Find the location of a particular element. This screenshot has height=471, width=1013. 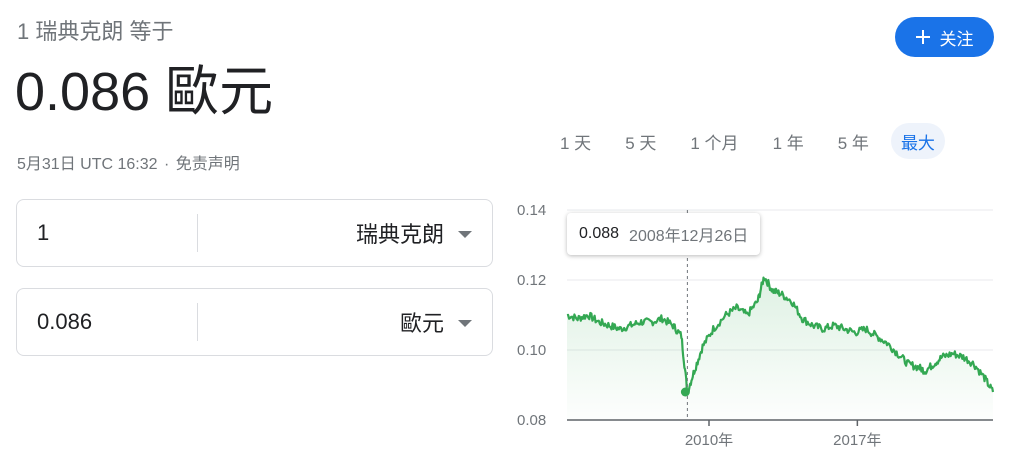

from-currency-label: 瑞典克朗 is located at coordinates (399, 234).